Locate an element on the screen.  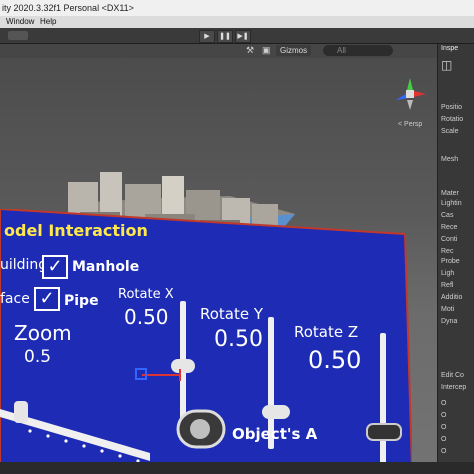
inspector-row-rotation: Rotatio is located at coordinates (452, 119).